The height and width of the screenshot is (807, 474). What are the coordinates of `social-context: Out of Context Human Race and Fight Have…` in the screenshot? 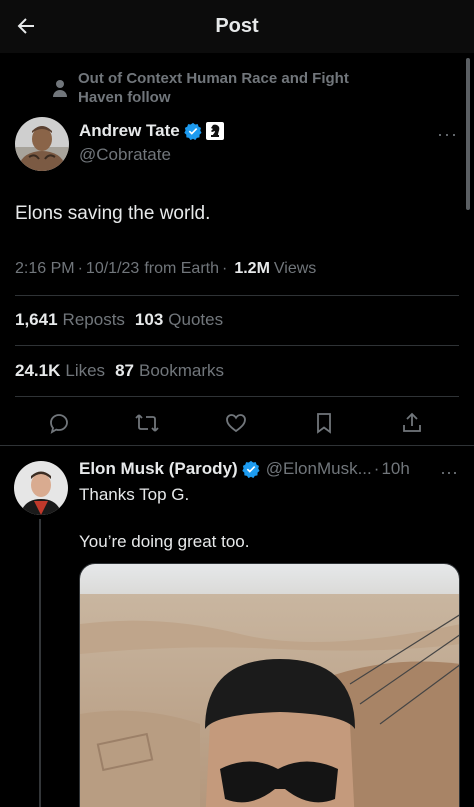 It's located at (215, 88).